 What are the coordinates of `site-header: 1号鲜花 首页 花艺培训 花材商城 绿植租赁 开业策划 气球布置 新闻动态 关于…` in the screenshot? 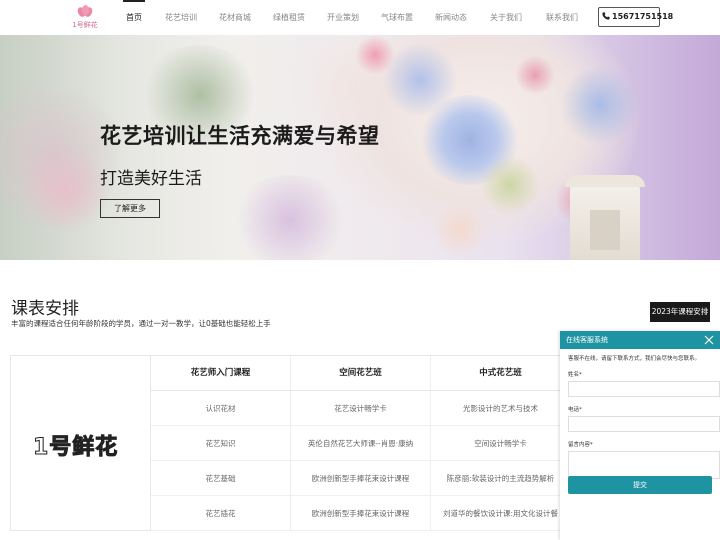 It's located at (360, 17).